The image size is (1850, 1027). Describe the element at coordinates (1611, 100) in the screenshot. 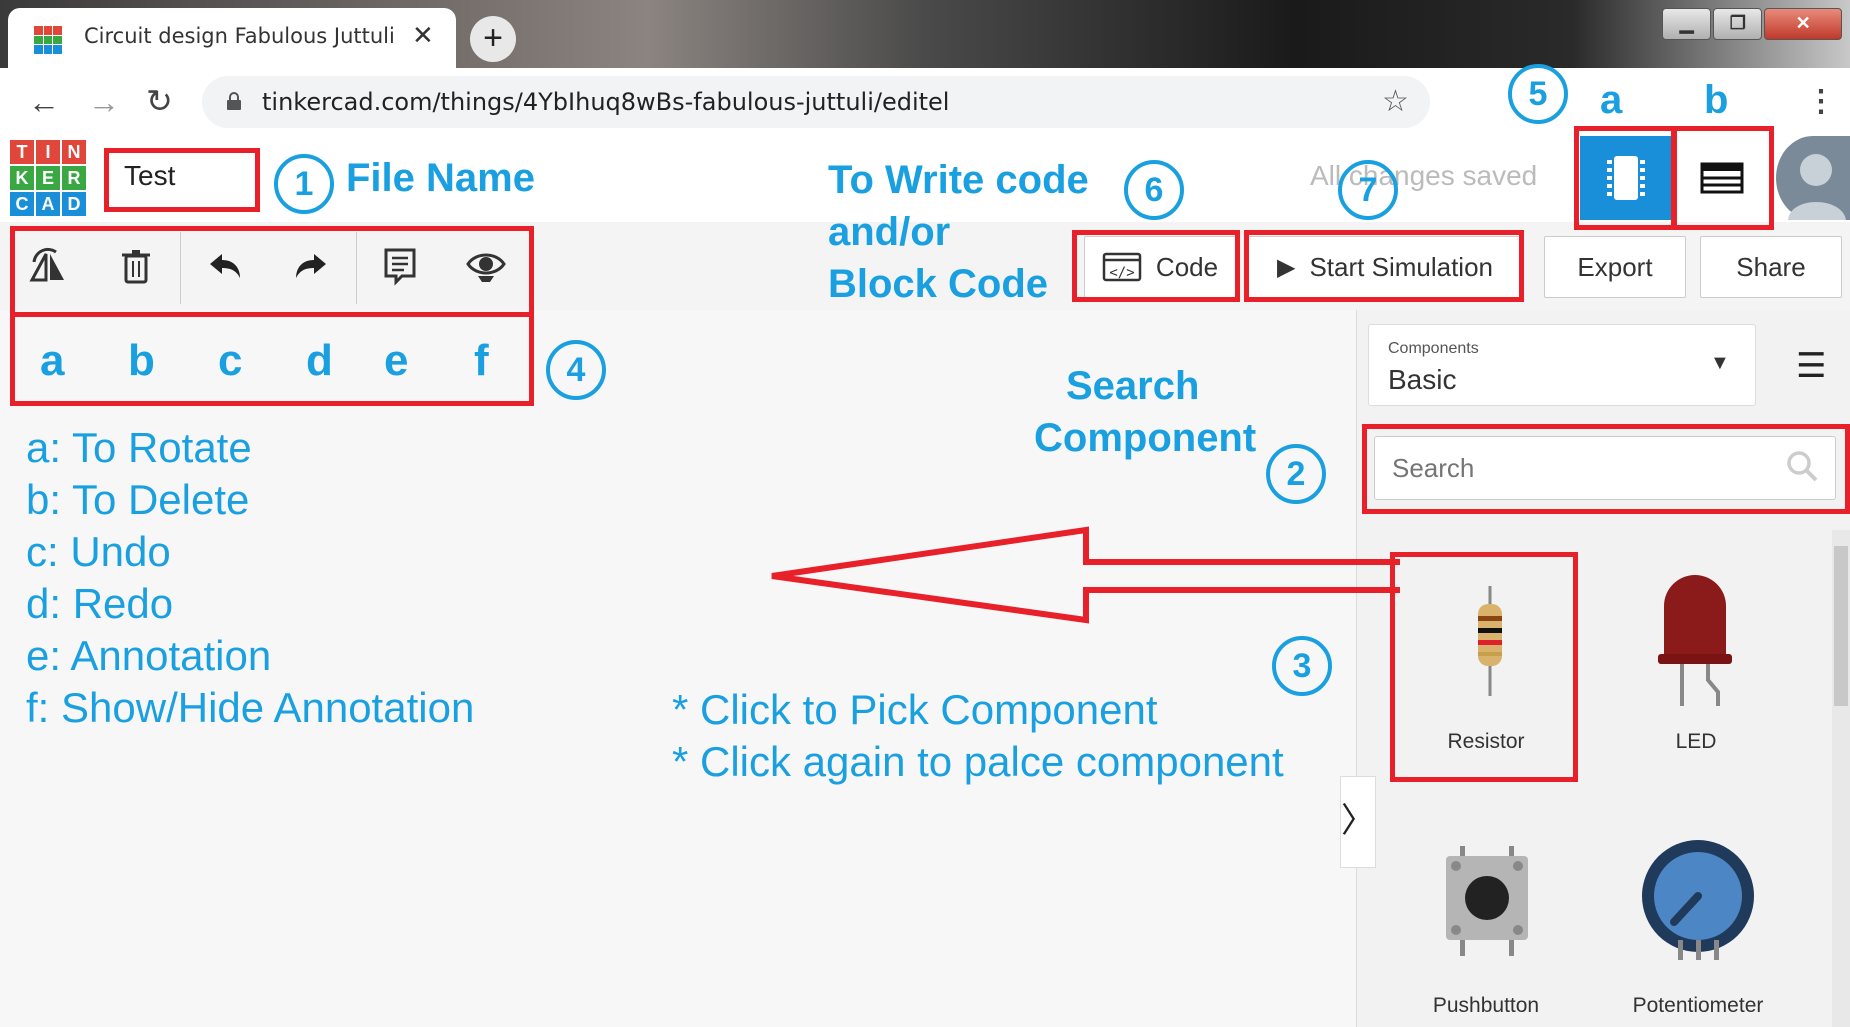

I see `annotation-view-a: a` at that location.